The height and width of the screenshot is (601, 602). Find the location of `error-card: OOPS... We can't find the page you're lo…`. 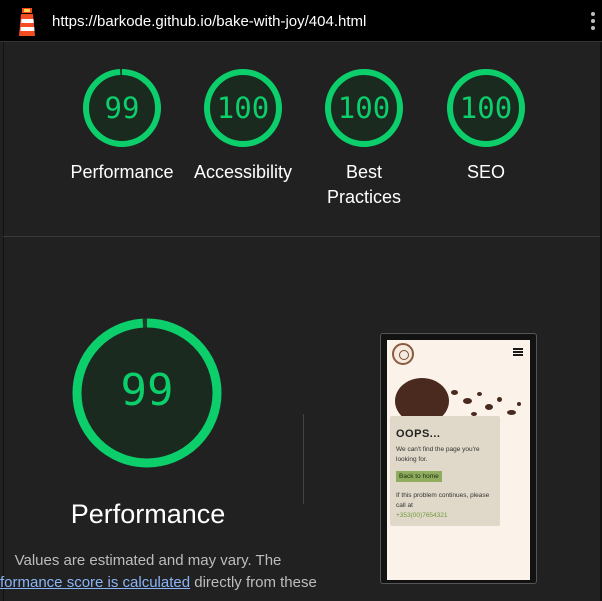

error-card: OOPS... We can't find the page you're lo… is located at coordinates (445, 471).